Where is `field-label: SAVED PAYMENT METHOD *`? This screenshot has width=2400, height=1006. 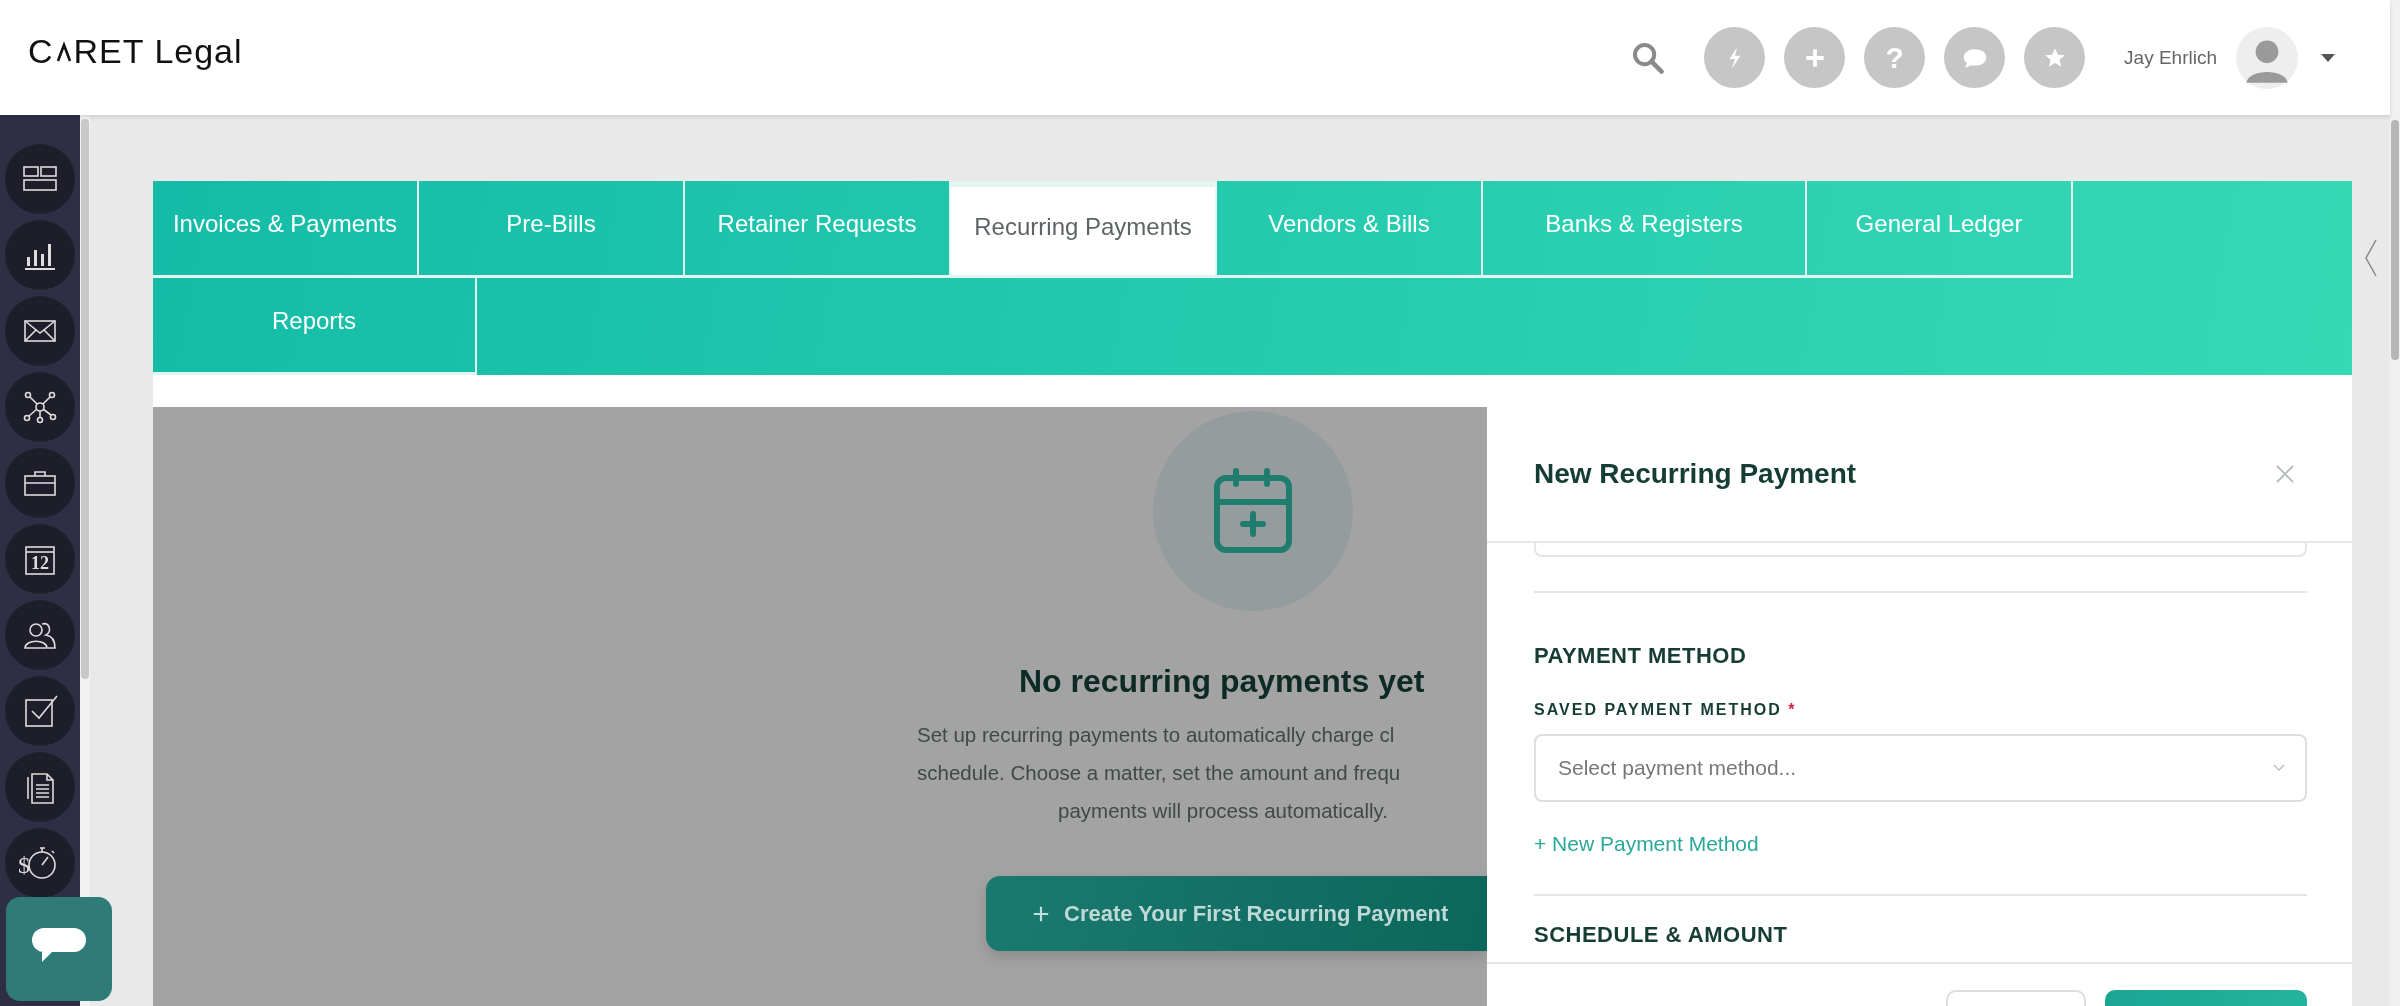 field-label: SAVED PAYMENT METHOD * is located at coordinates (1665, 710).